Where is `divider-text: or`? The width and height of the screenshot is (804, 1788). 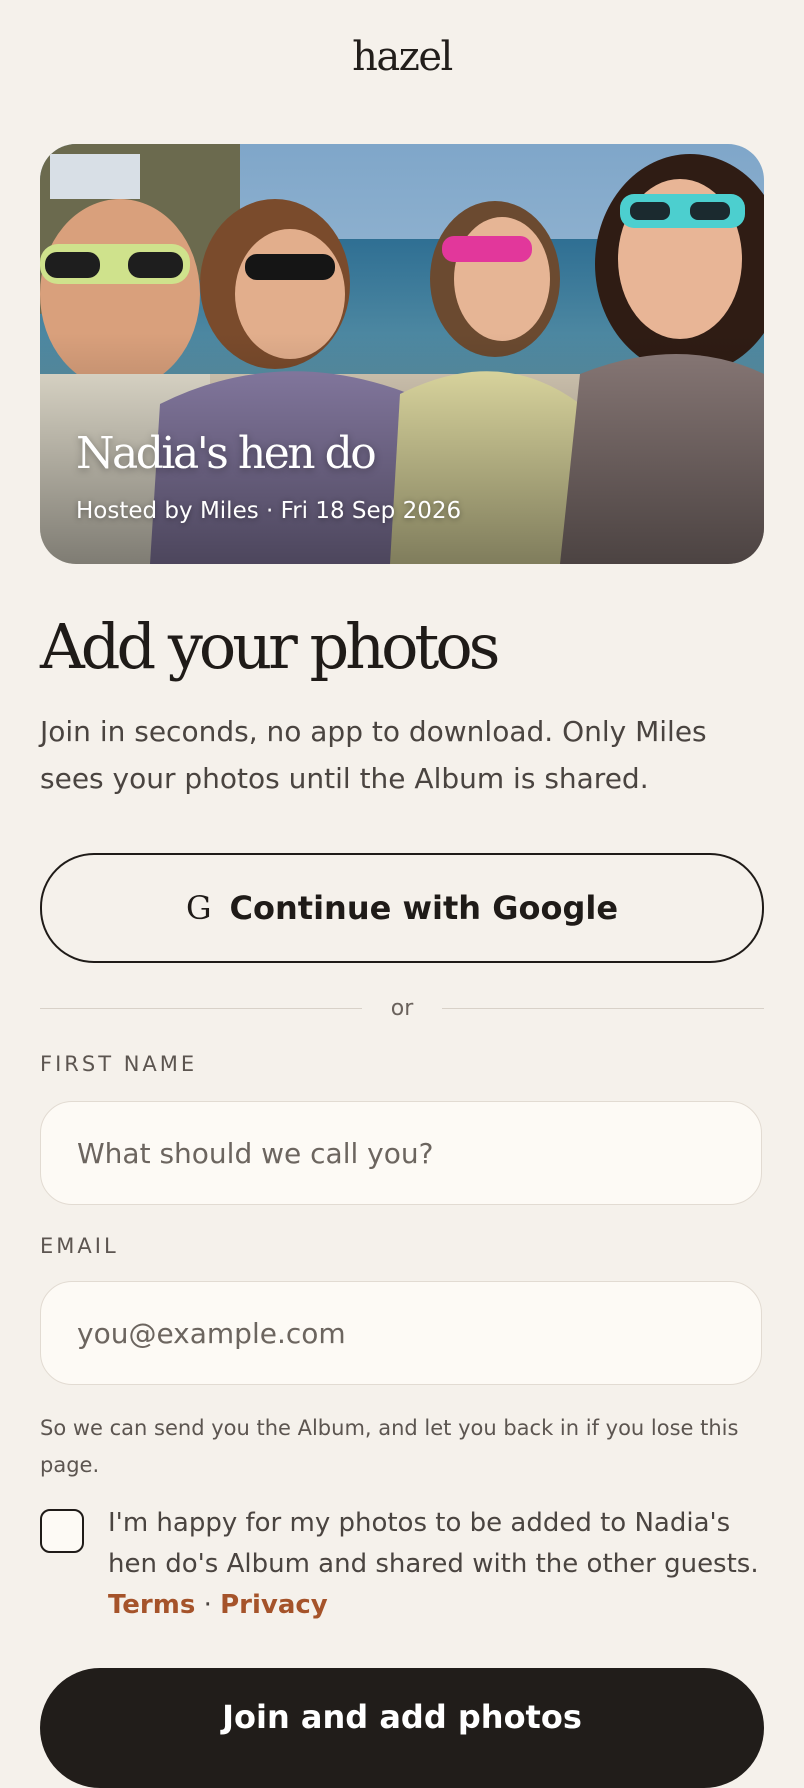
divider-text: or is located at coordinates (402, 1008).